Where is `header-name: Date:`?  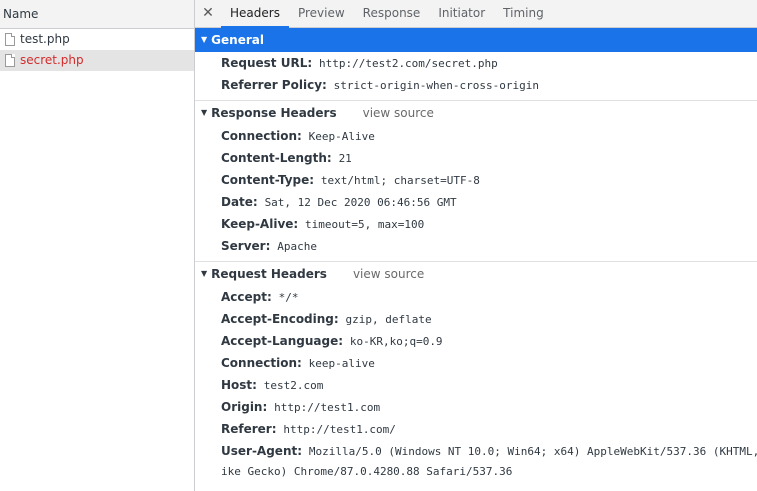 header-name: Date: is located at coordinates (239, 202).